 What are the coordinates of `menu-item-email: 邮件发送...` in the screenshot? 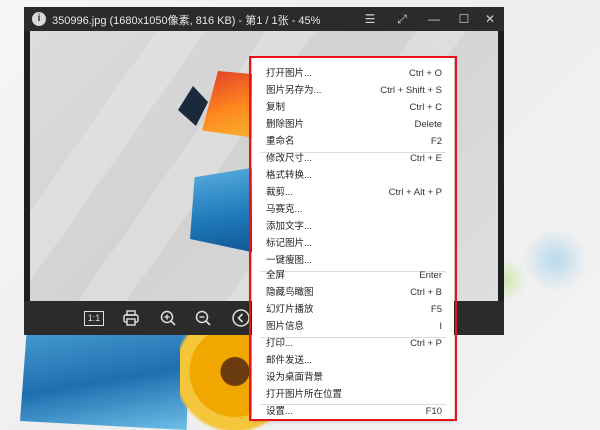 It's located at (354, 361).